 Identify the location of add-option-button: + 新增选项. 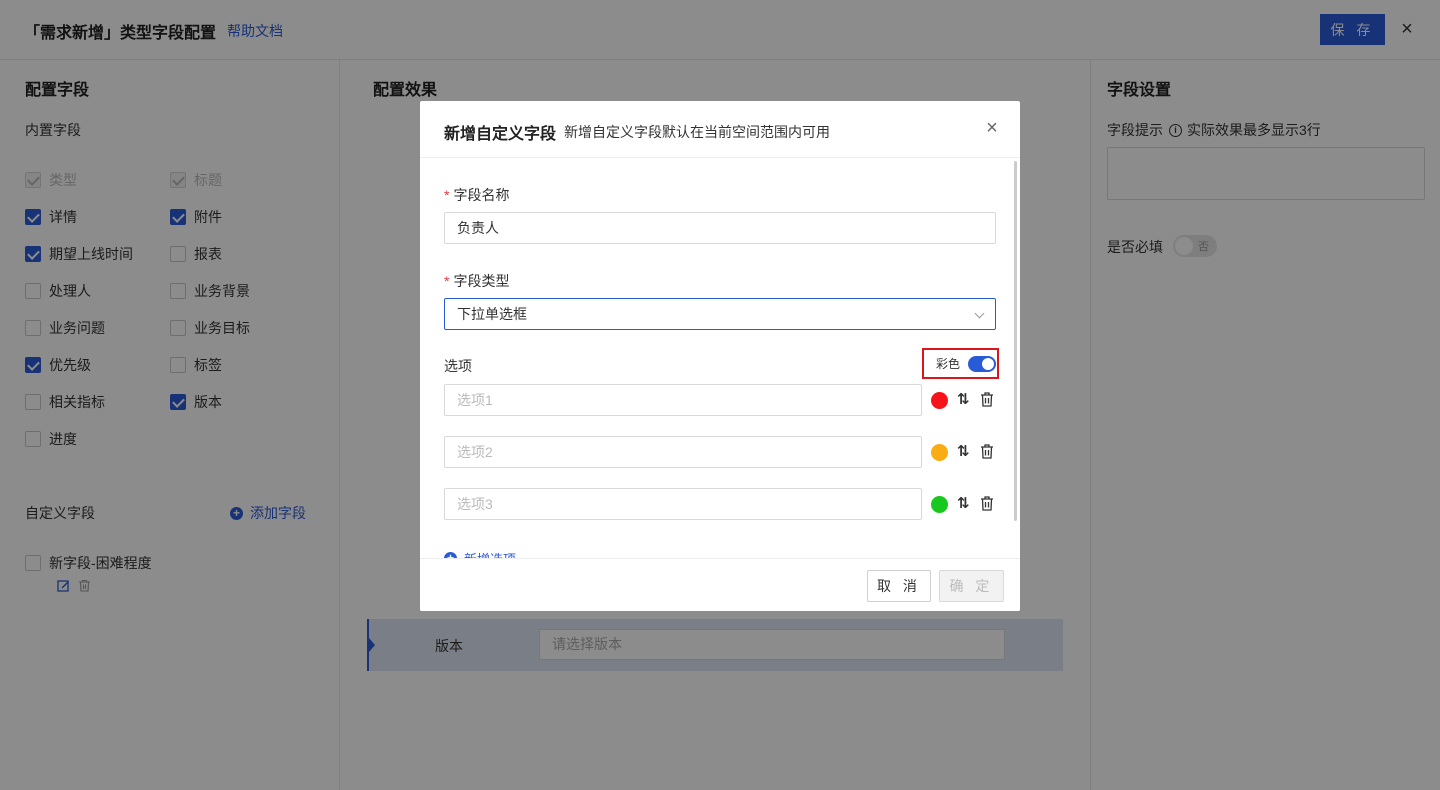
(480, 553).